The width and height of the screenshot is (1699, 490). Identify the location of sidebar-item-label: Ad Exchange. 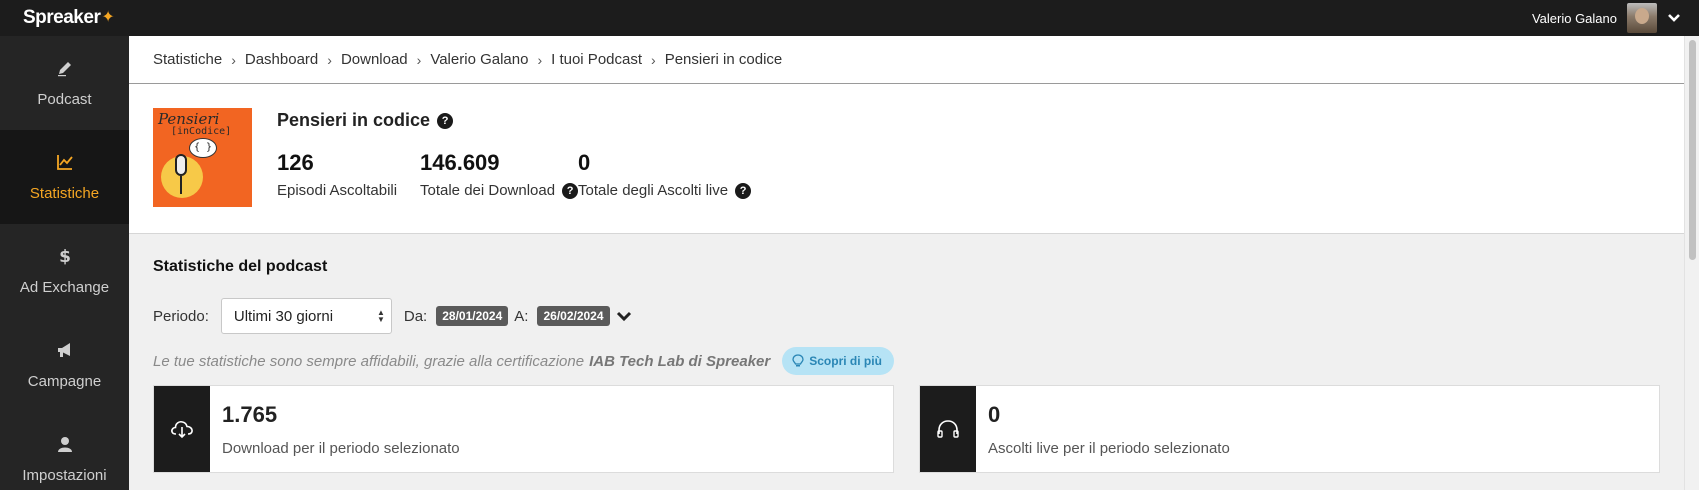
(64, 287).